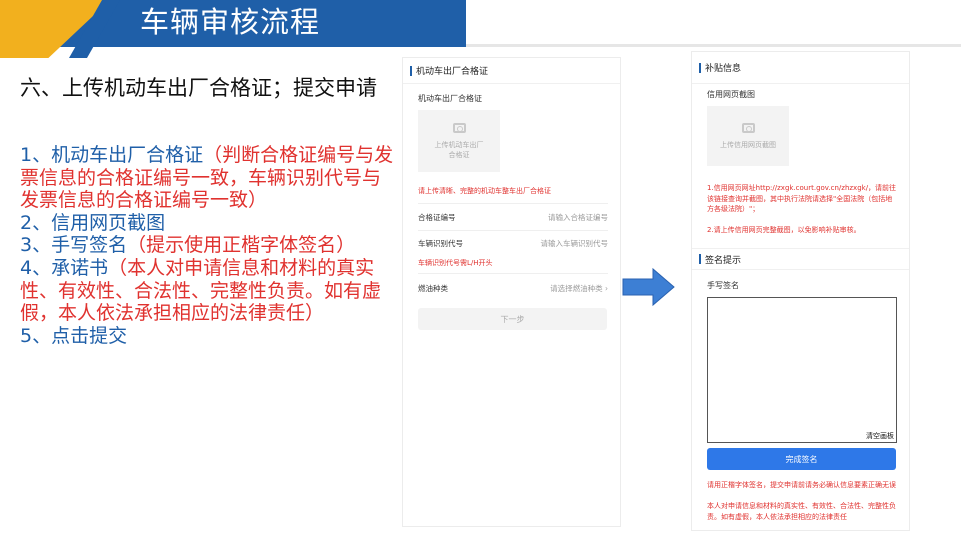 The width and height of the screenshot is (961, 541). What do you see at coordinates (513, 220) in the screenshot?
I see `cert-number-row: 合格证编号 请输入合格证编号` at bounding box center [513, 220].